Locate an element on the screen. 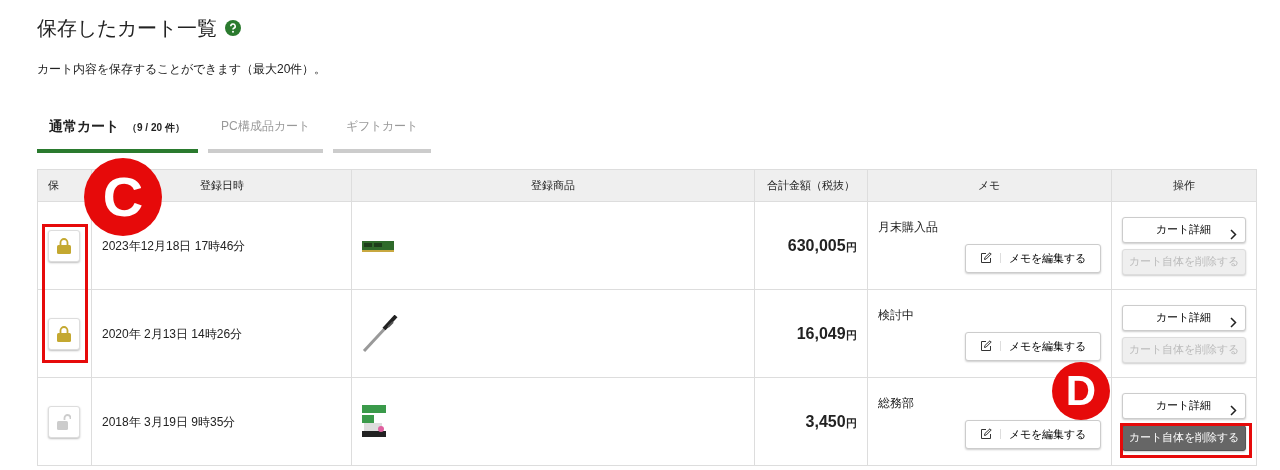  memo-text: 月末購入品 is located at coordinates (908, 227).